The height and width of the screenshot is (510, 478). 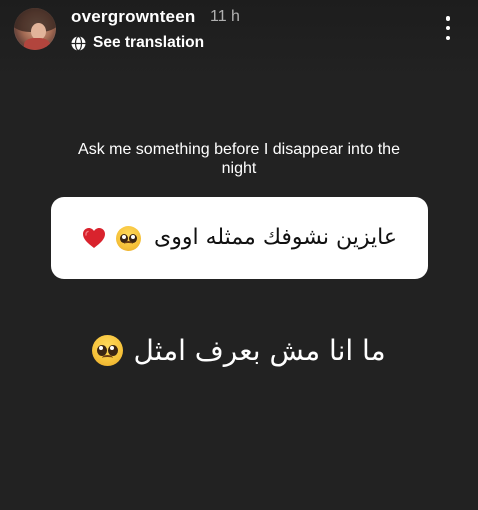 I want to click on see-translation-label: See translation, so click(x=149, y=42).